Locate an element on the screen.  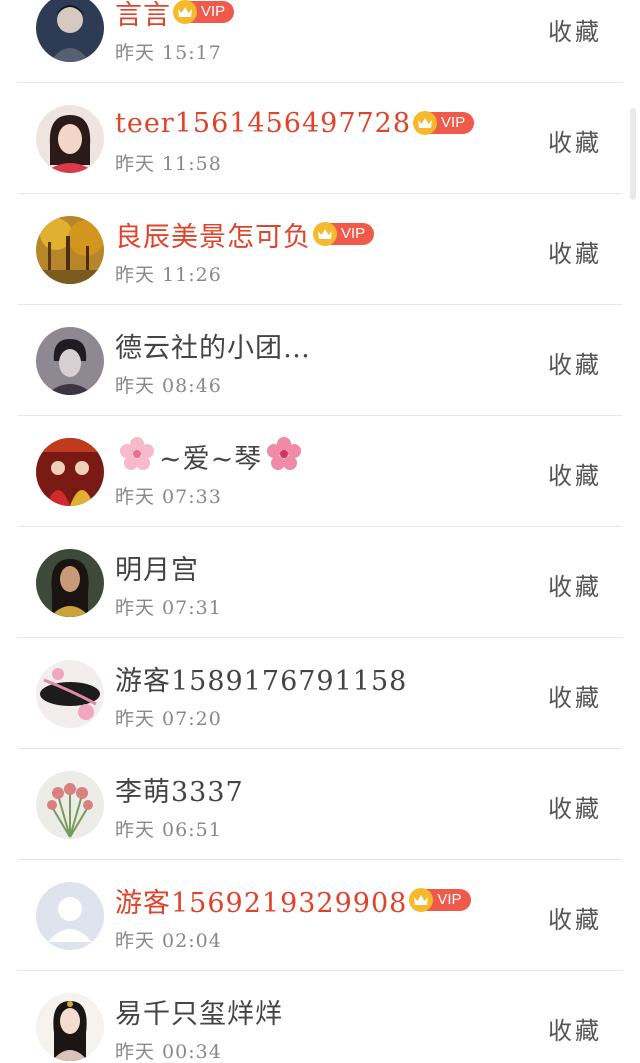
list-item: 游客1569219329908 VIP 昨天 02:04 收藏 is located at coordinates (320, 915).